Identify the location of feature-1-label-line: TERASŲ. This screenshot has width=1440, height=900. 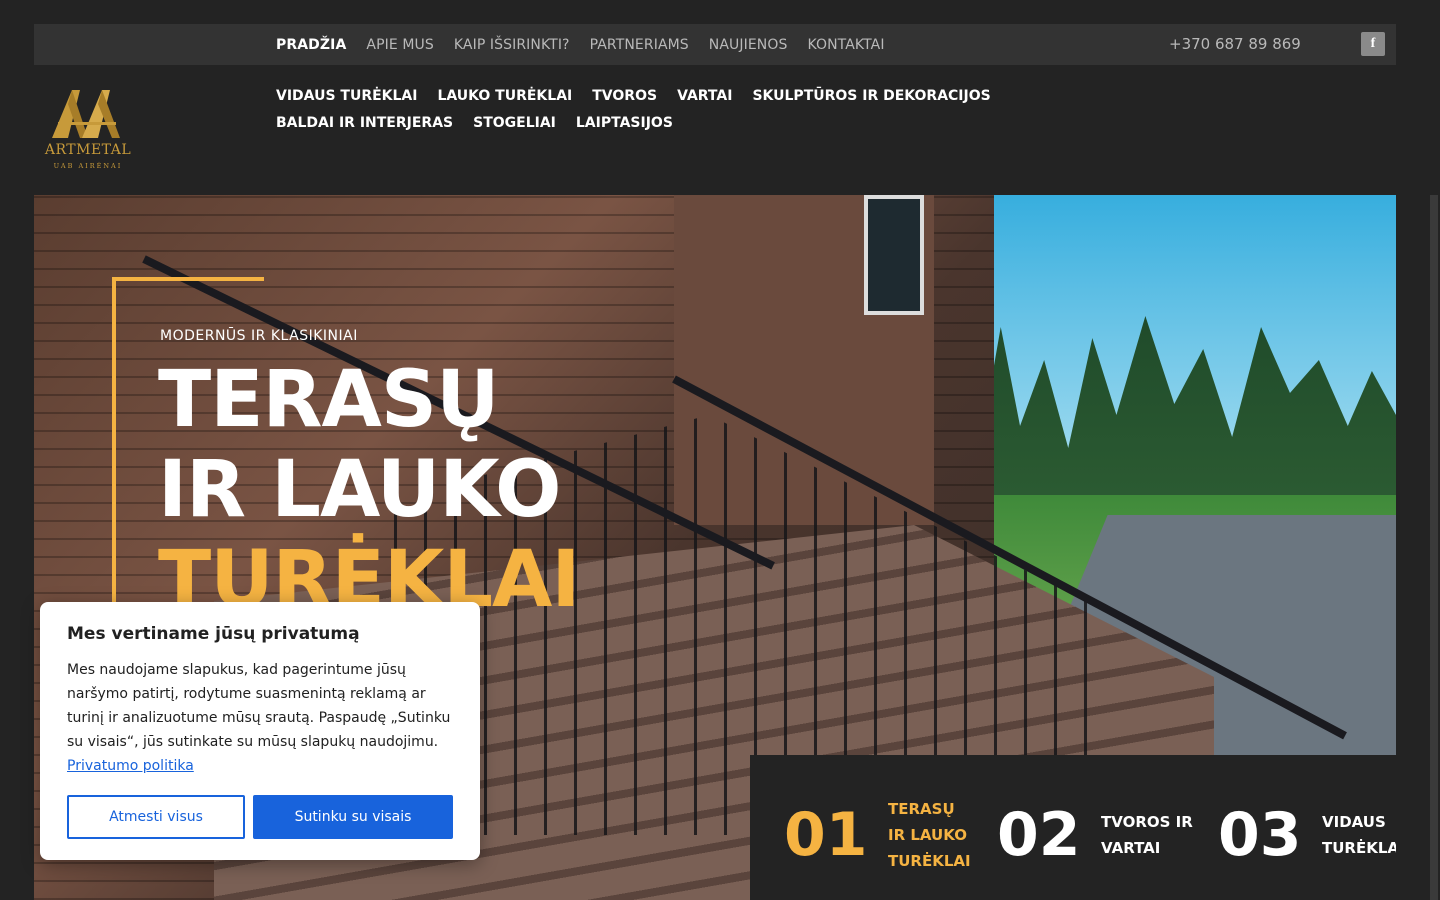
(921, 809).